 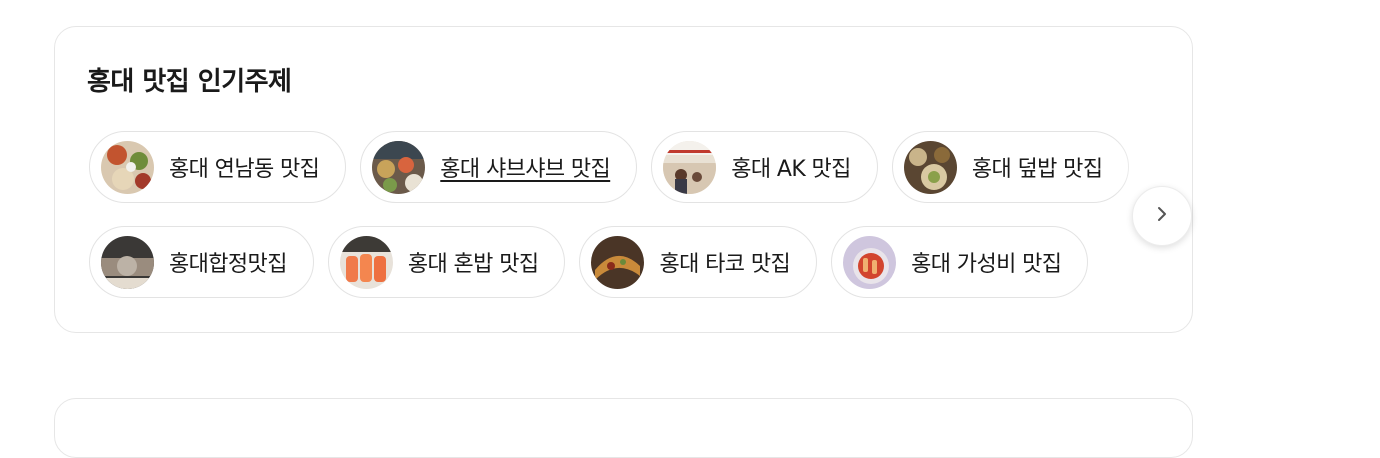 What do you see at coordinates (189, 82) in the screenshot?
I see `section-title: 홍대 맛집 인기주제` at bounding box center [189, 82].